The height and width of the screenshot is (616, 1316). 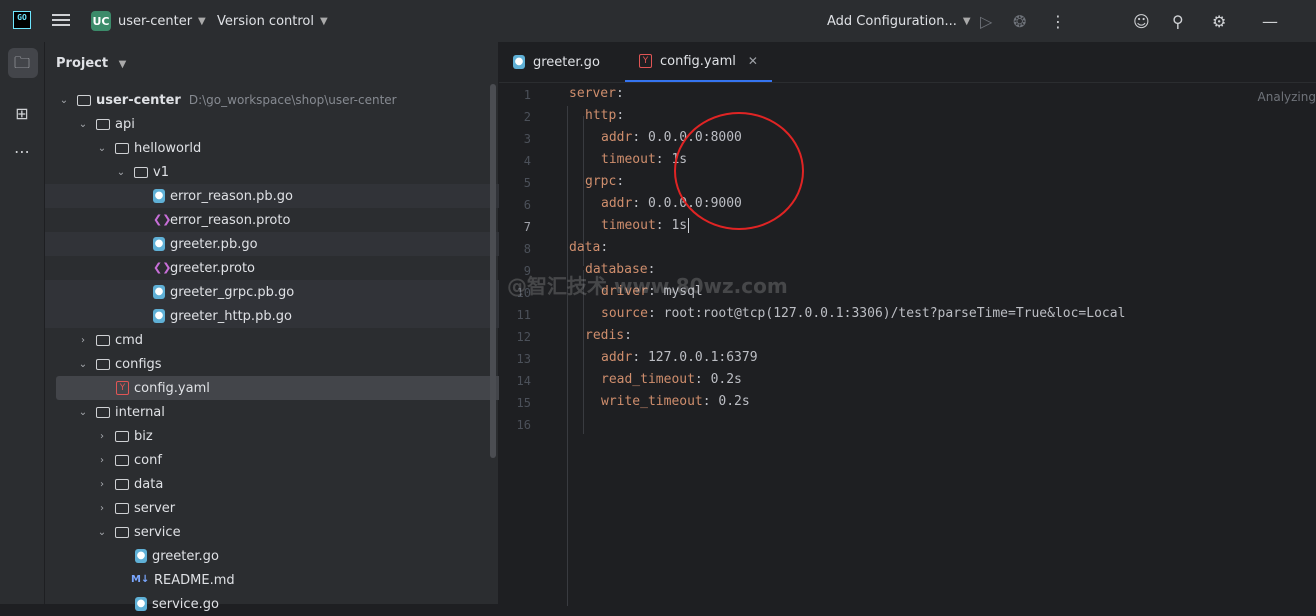 I want to click on tree-item-label: configs, so click(x=138, y=364).